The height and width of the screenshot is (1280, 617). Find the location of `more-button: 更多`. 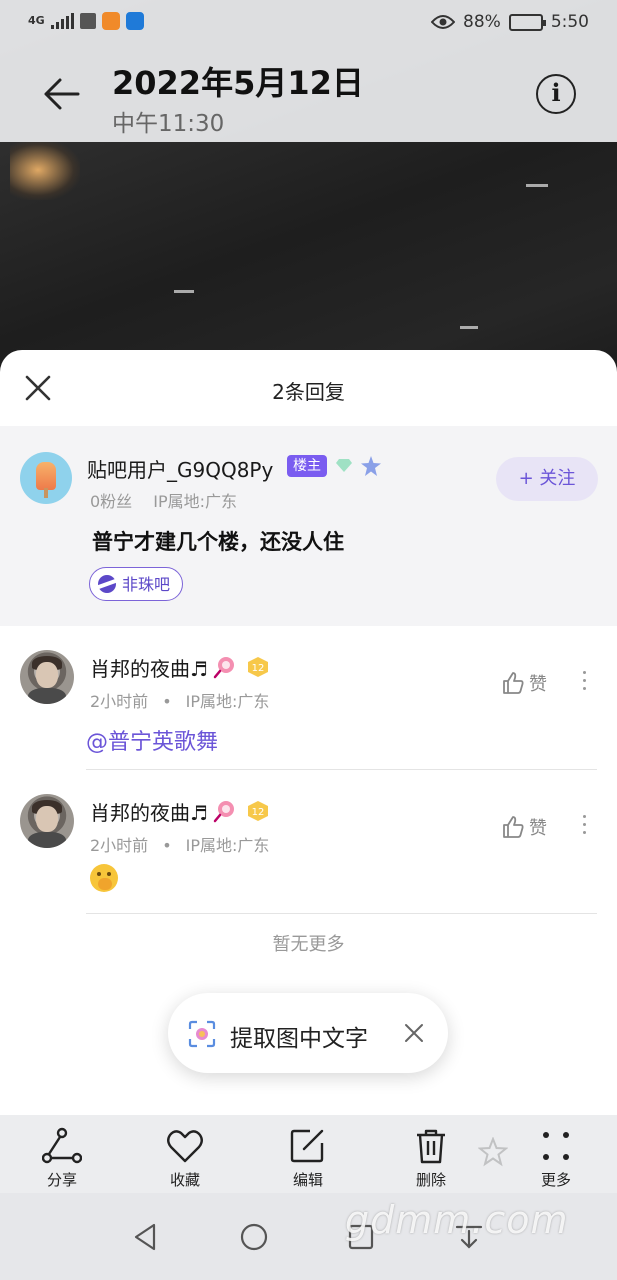

more-button: 更多 is located at coordinates (556, 1158).